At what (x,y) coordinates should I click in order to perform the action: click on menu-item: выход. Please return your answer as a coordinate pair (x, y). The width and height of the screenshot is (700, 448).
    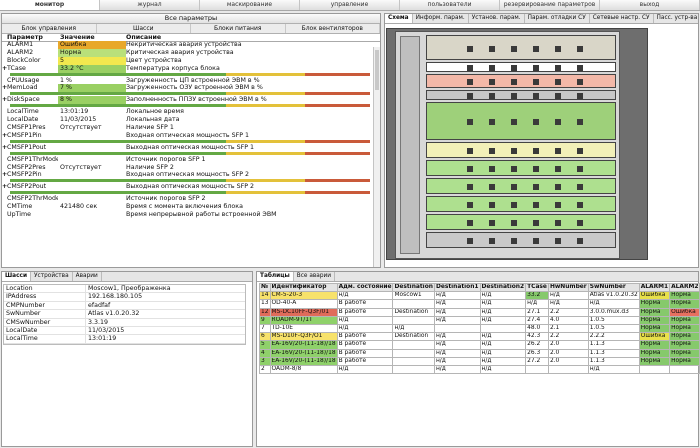
    Looking at the image, I should click on (650, 5).